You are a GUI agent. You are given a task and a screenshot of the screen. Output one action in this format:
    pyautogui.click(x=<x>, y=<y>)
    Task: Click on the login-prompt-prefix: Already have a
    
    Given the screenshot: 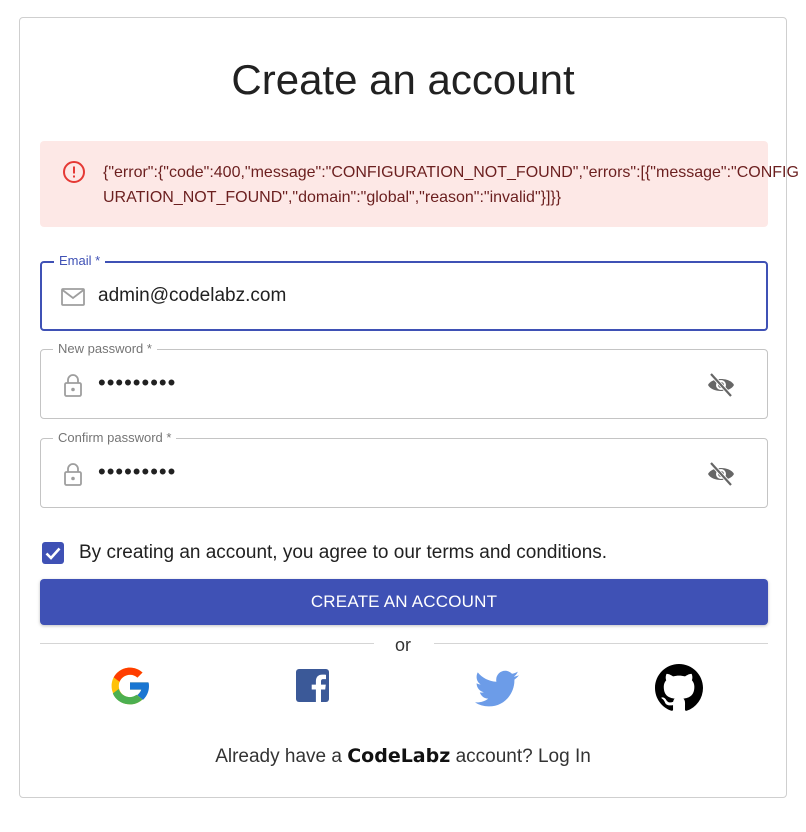 What is the action you would take?
    pyautogui.click(x=278, y=756)
    